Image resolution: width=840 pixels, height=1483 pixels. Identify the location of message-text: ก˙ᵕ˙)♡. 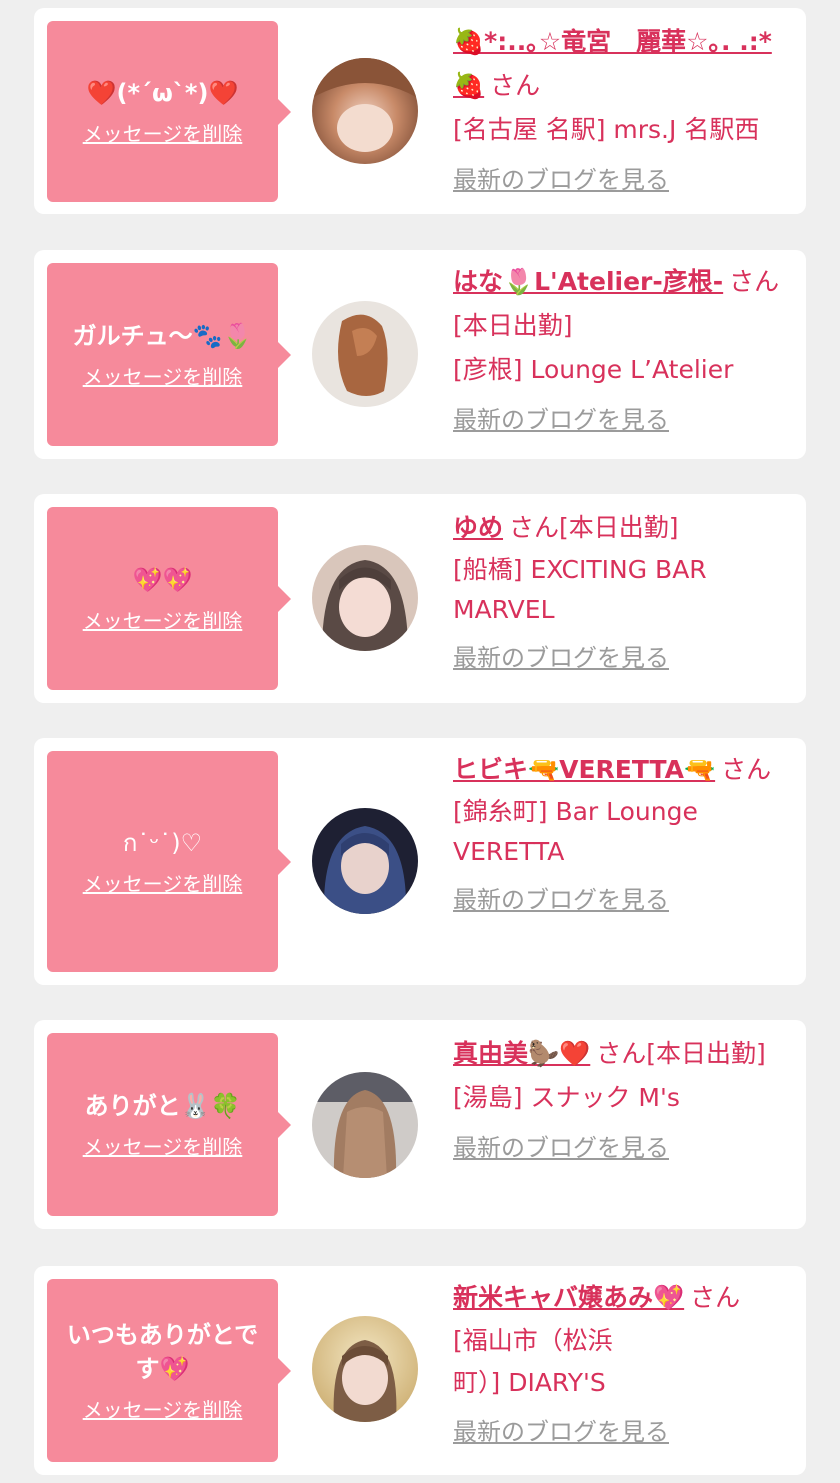
(162, 842).